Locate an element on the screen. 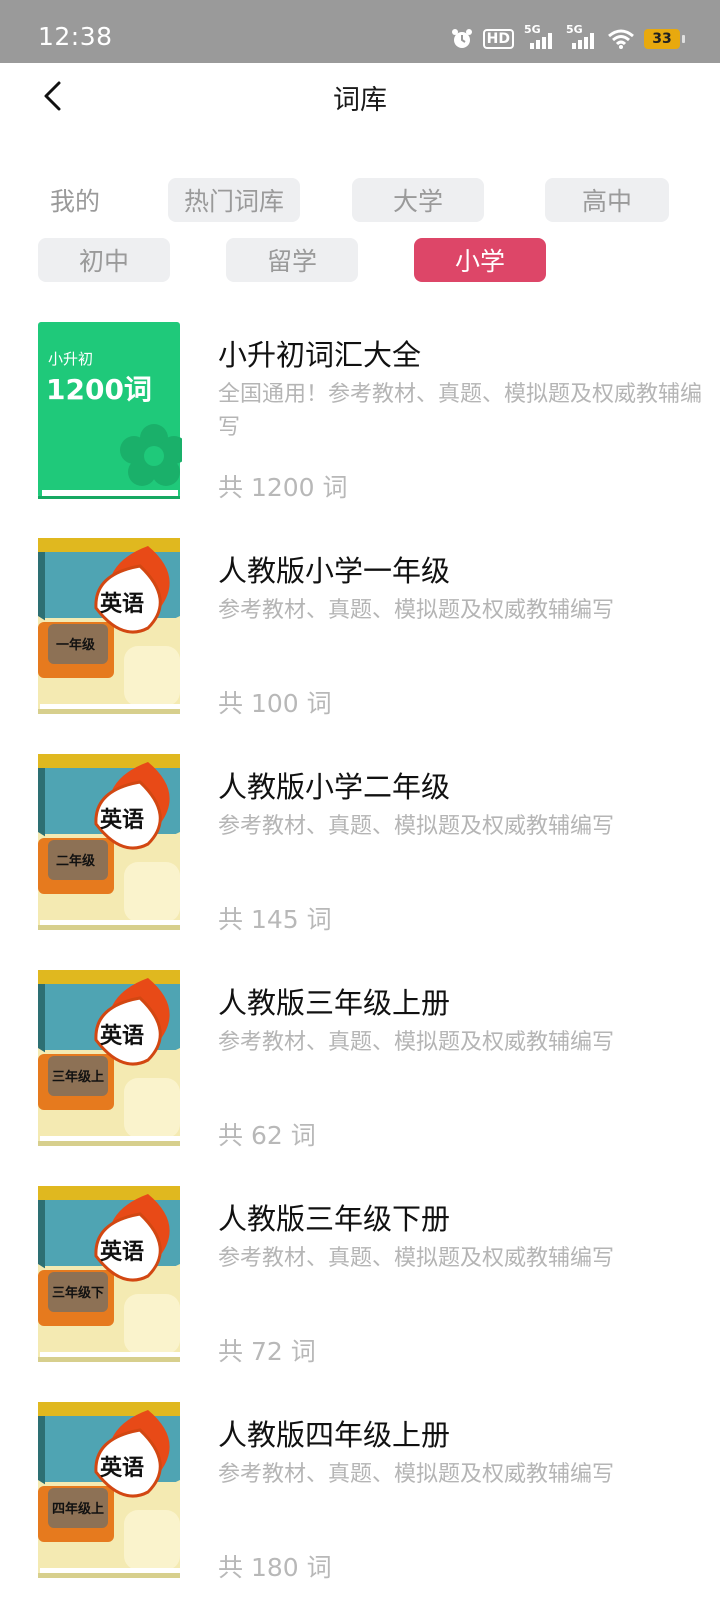 The image size is (720, 1600). tab-popular: 热门词库 is located at coordinates (234, 200).